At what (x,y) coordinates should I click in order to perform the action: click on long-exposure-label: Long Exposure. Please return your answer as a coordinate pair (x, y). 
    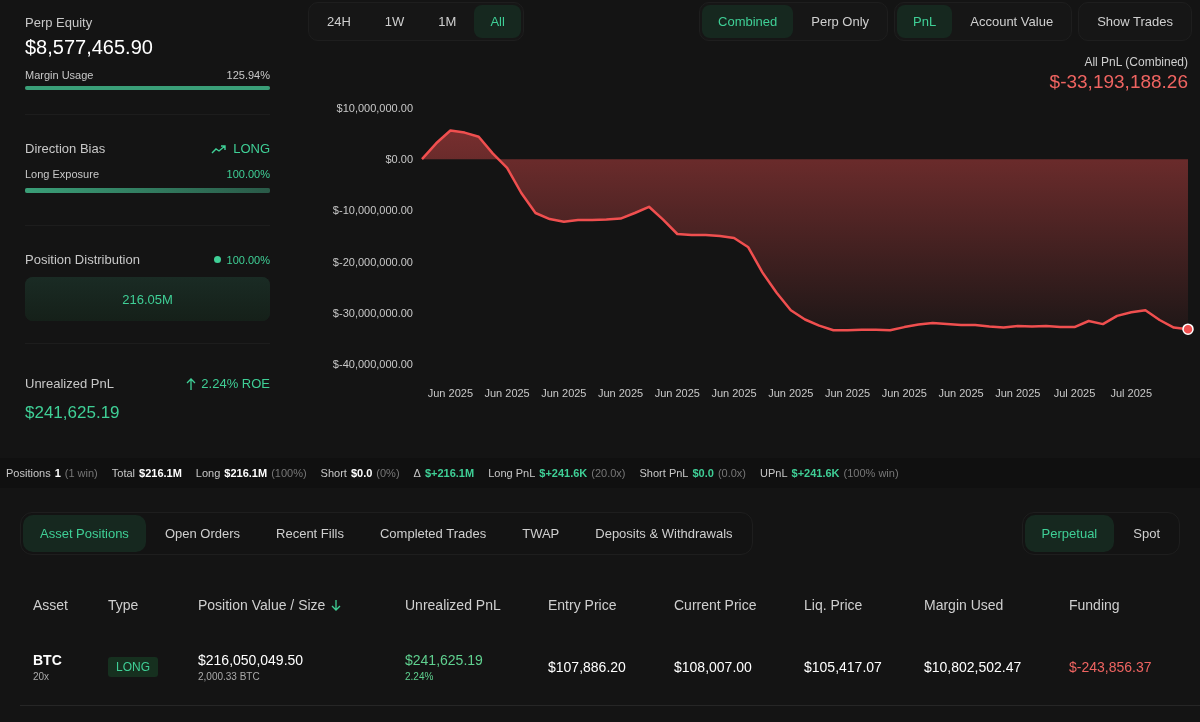
    Looking at the image, I should click on (62, 174).